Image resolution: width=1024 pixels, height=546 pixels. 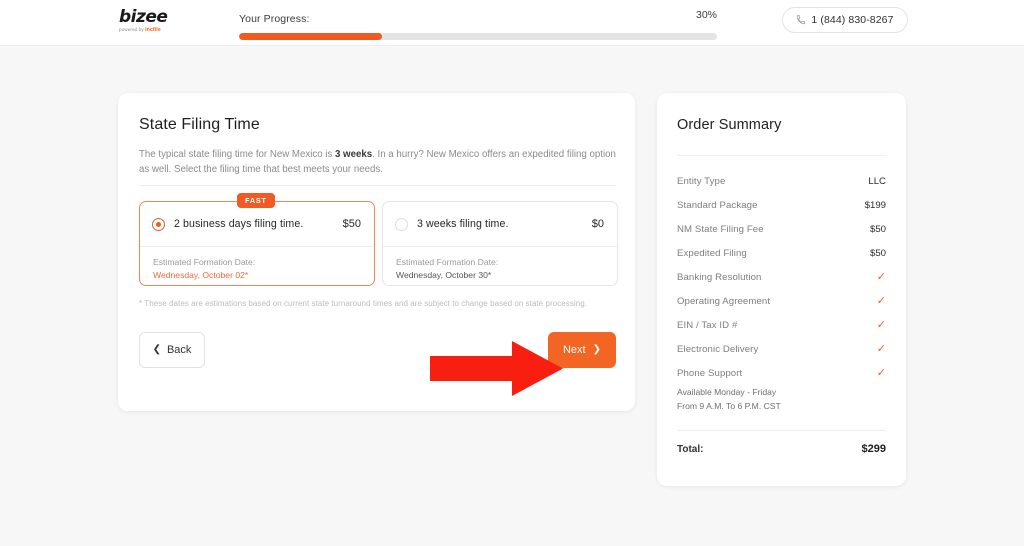 What do you see at coordinates (204, 262) in the screenshot?
I see `option-expedited-date-label: Estimated Formation Date:` at bounding box center [204, 262].